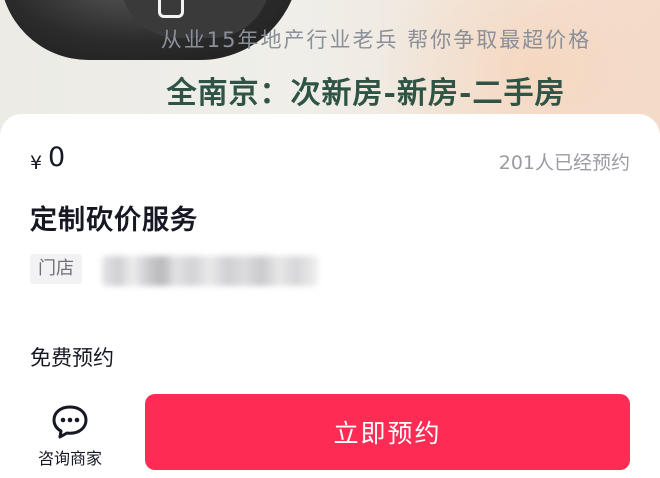 This screenshot has height=478, width=660. I want to click on chat-bubble-icon, so click(70, 422).